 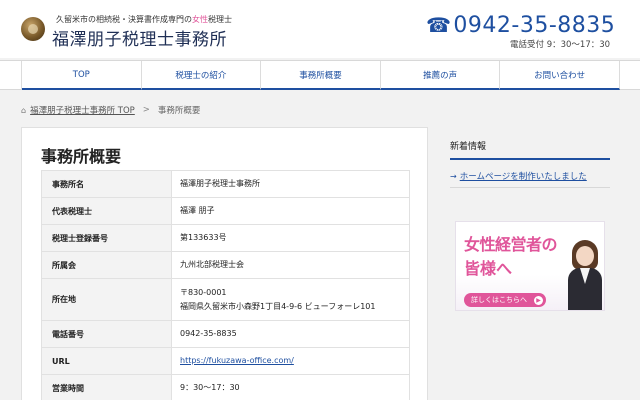 I want to click on page-title: 事務所概要, so click(x=81, y=156).